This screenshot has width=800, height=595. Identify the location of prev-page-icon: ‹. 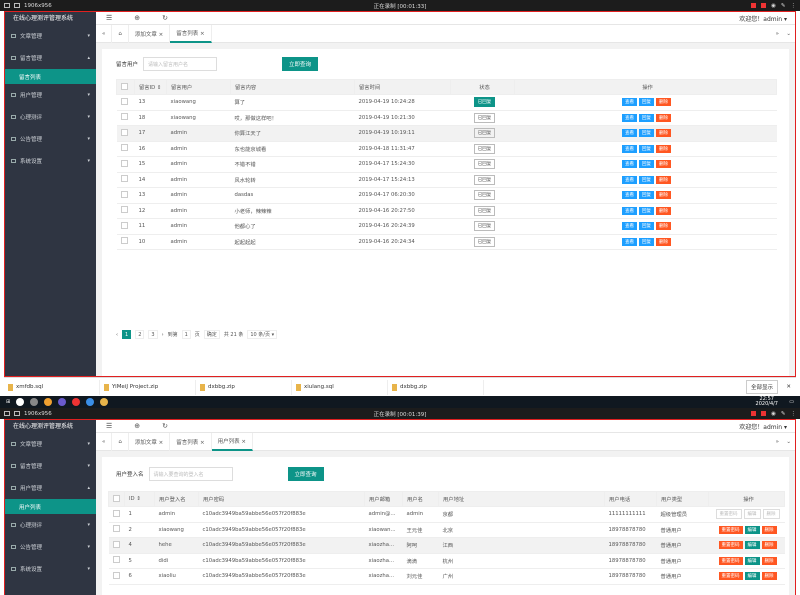
(117, 335).